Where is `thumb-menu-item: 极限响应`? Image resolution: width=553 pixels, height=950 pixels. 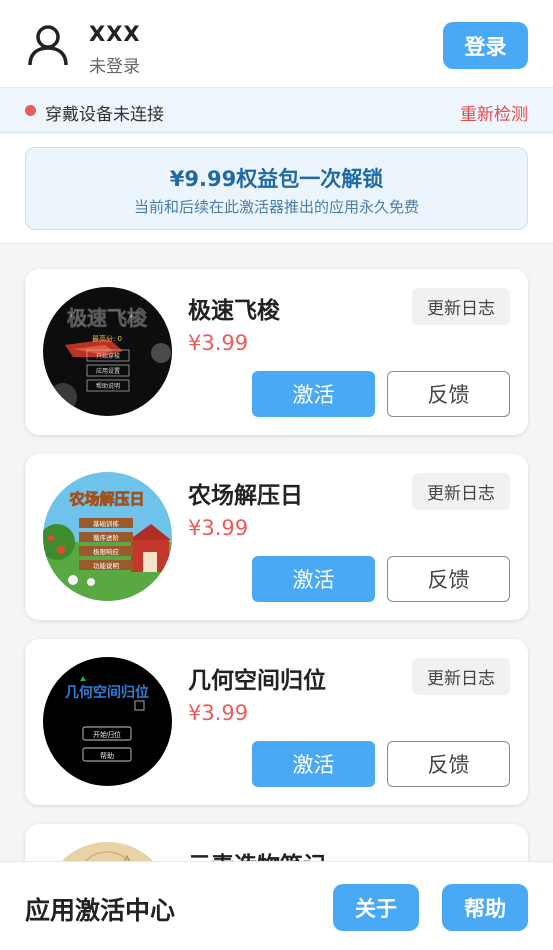
thumb-menu-item: 极限响应 is located at coordinates (106, 551).